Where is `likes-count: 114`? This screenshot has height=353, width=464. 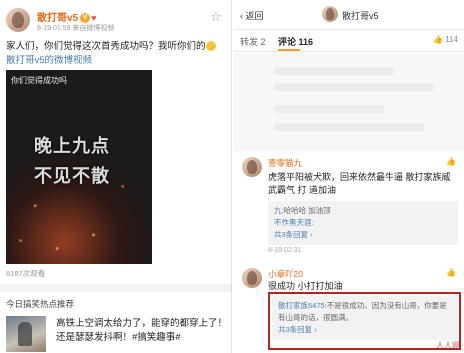
likes-count: 114 is located at coordinates (451, 39).